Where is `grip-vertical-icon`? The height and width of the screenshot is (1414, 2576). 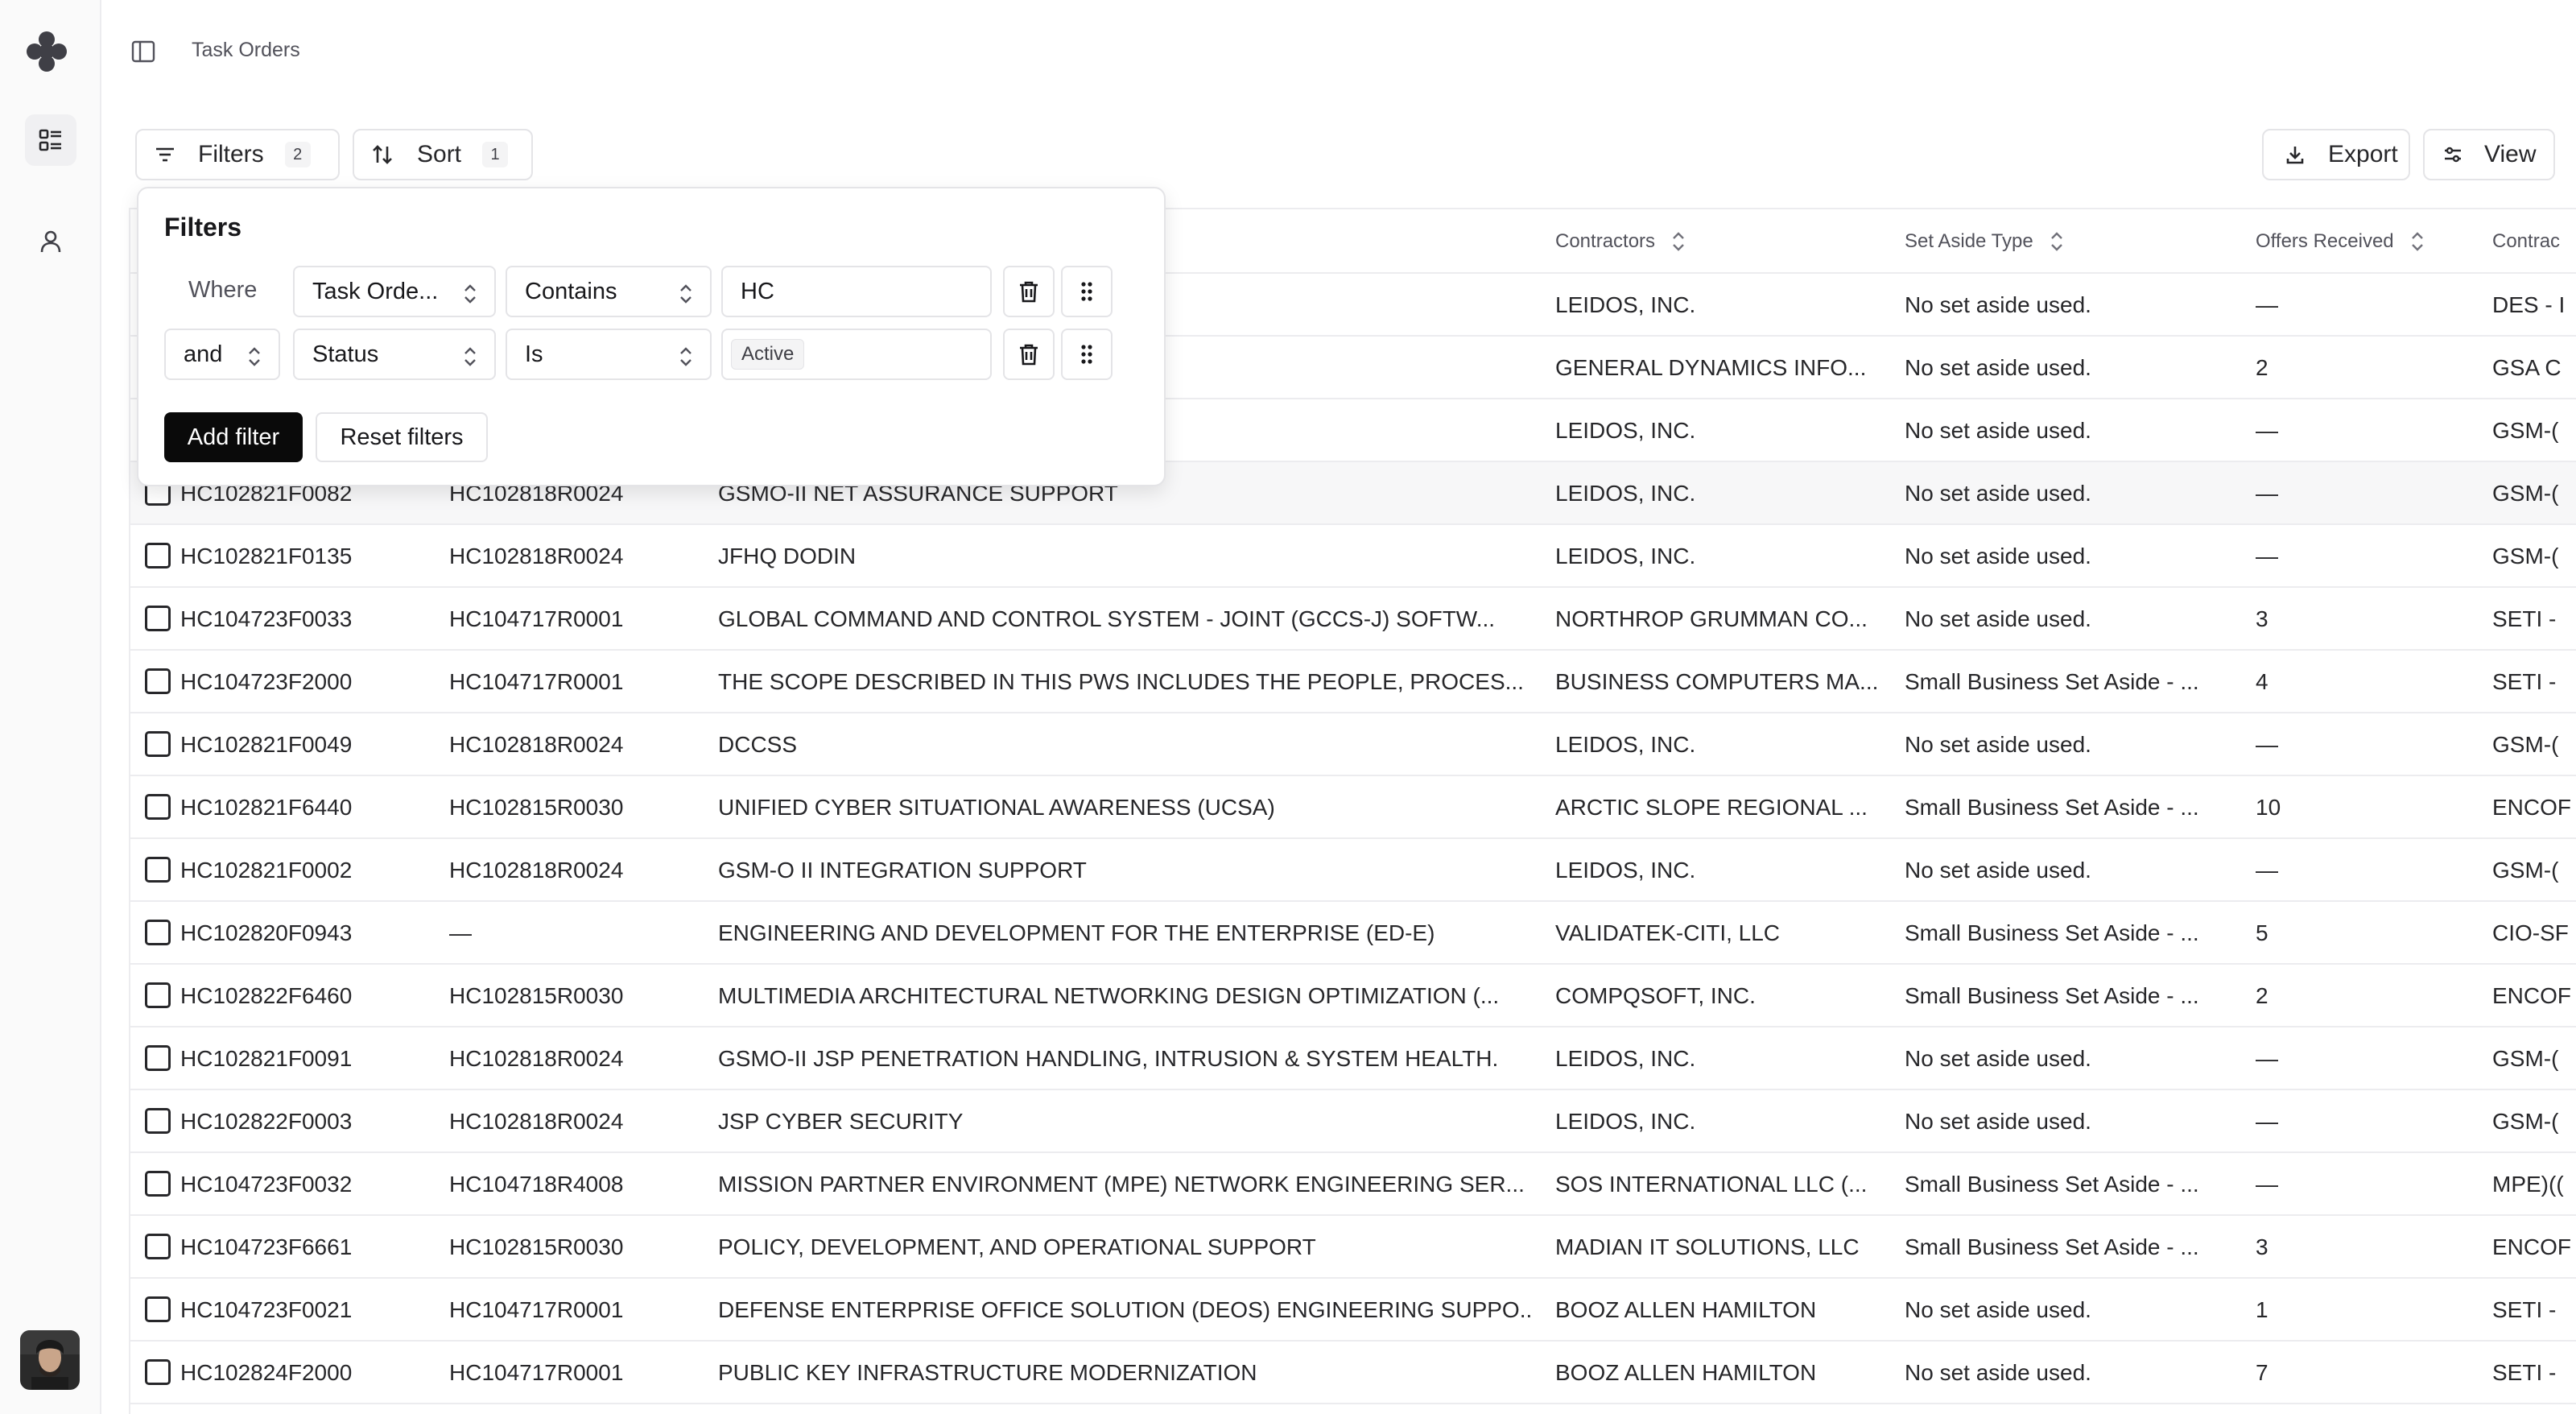
grip-vertical-icon is located at coordinates (1086, 355).